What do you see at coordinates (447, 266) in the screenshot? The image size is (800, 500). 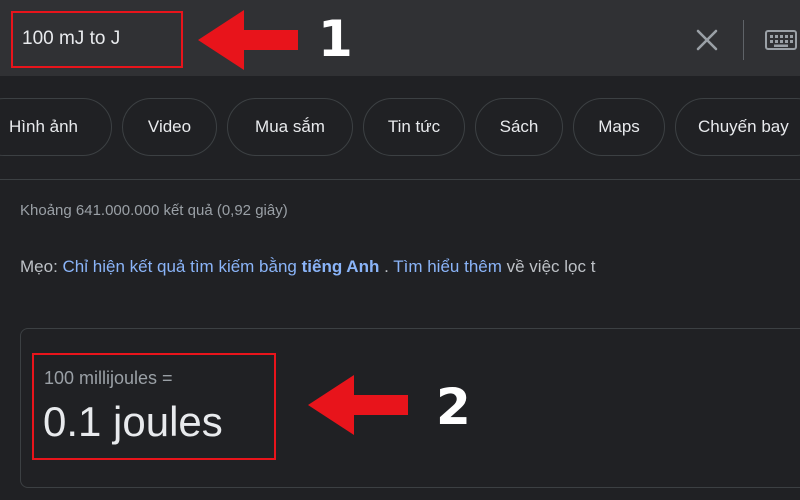 I see `learn-more-link: Tìm hiểu thêm` at bounding box center [447, 266].